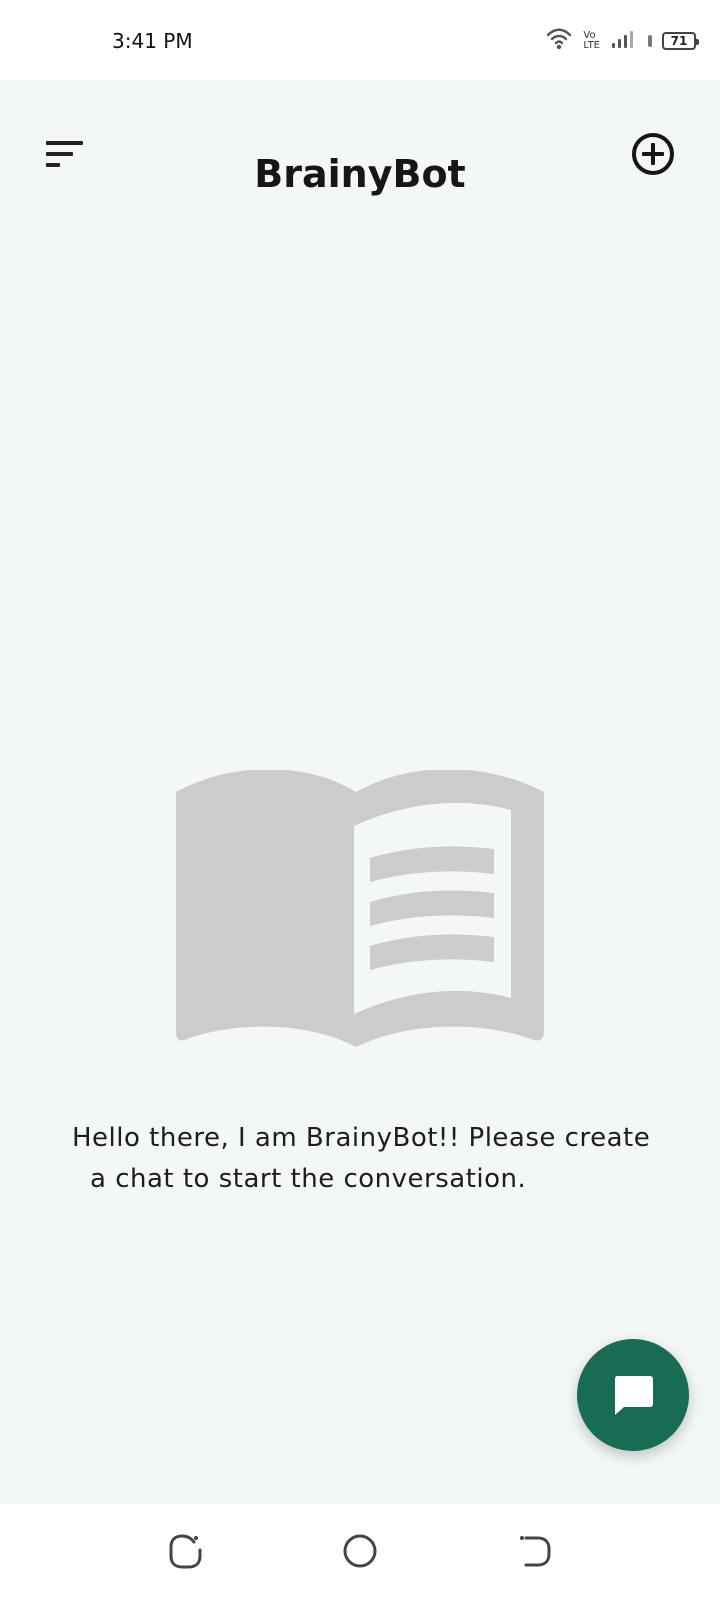 This screenshot has width=720, height=1600. I want to click on top-app-bar: BrainyBot, so click(360, 154).